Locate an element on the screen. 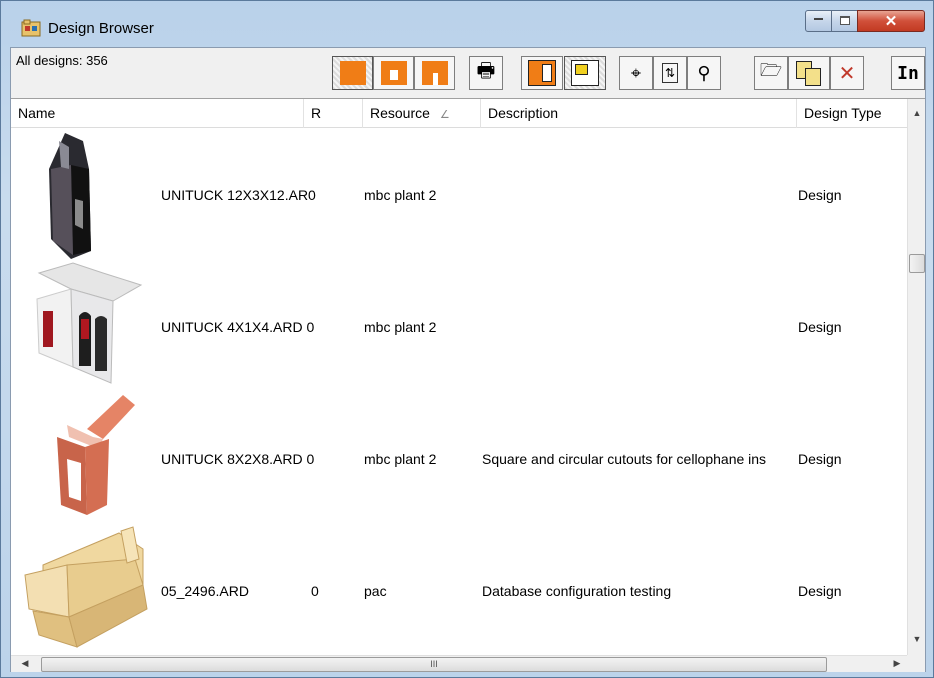  column-header-resource: Resource ∠ is located at coordinates (422, 113).